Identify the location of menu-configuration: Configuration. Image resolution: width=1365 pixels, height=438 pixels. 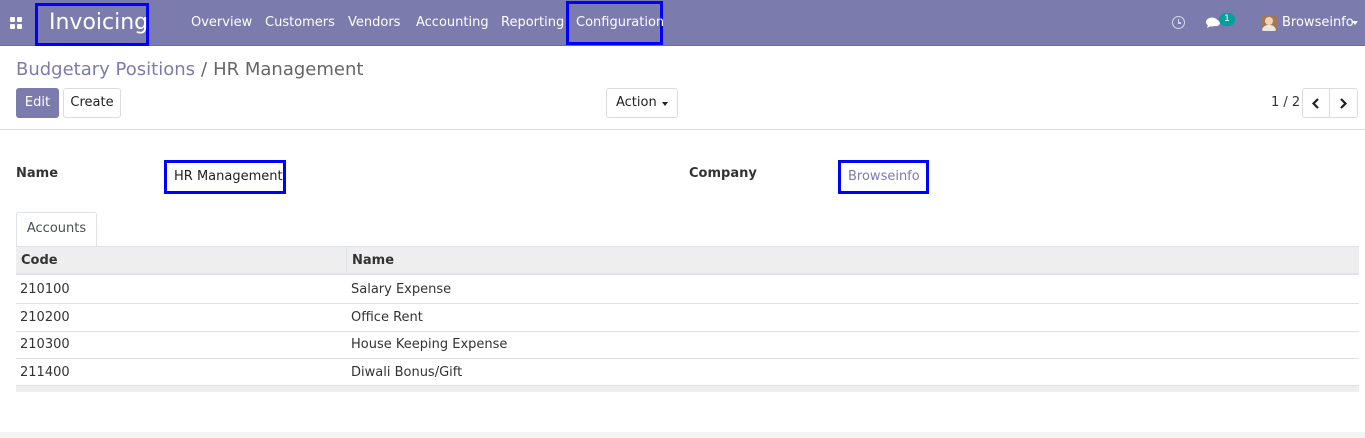
(620, 23).